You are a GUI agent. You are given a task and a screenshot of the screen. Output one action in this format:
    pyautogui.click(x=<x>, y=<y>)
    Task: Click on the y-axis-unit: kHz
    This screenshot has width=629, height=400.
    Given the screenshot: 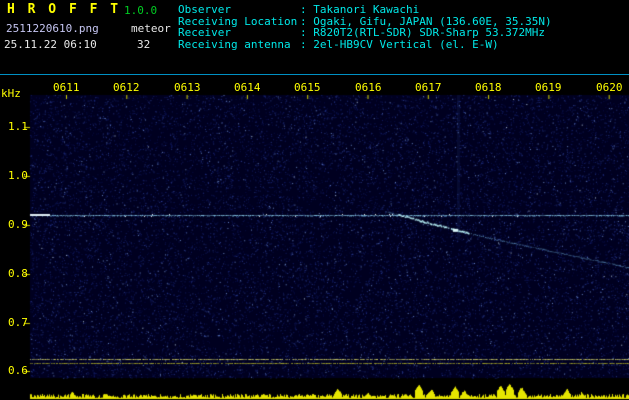 What is the action you would take?
    pyautogui.click(x=11, y=93)
    